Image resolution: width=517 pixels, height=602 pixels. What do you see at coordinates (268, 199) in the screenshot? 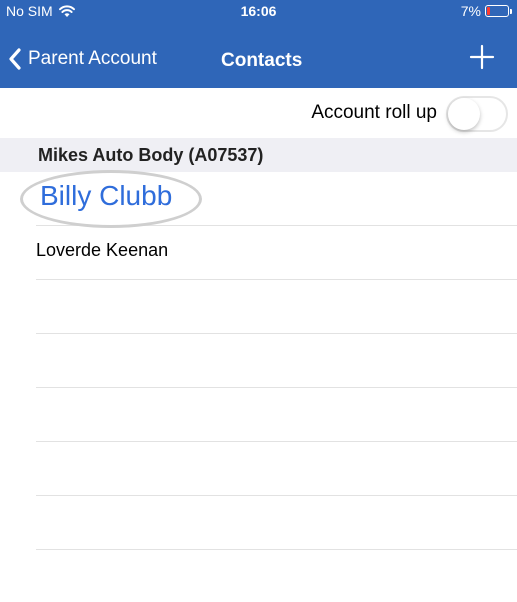
I see `contact-row: Billy Clubb` at bounding box center [268, 199].